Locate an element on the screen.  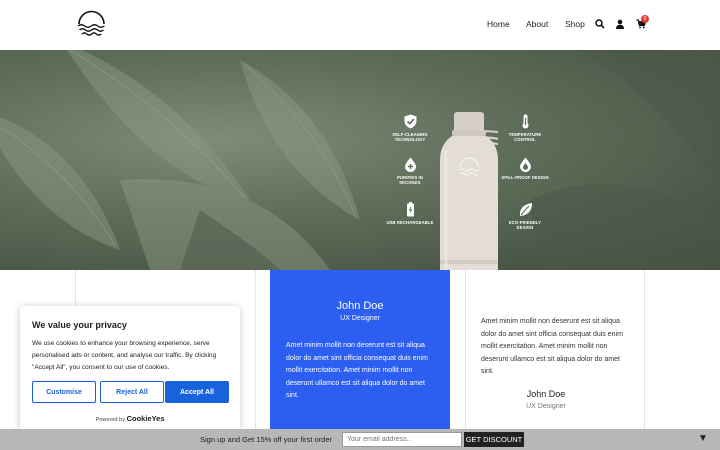
feature-temperature: TEMPERATURE CONTROL is located at coordinates (525, 128).